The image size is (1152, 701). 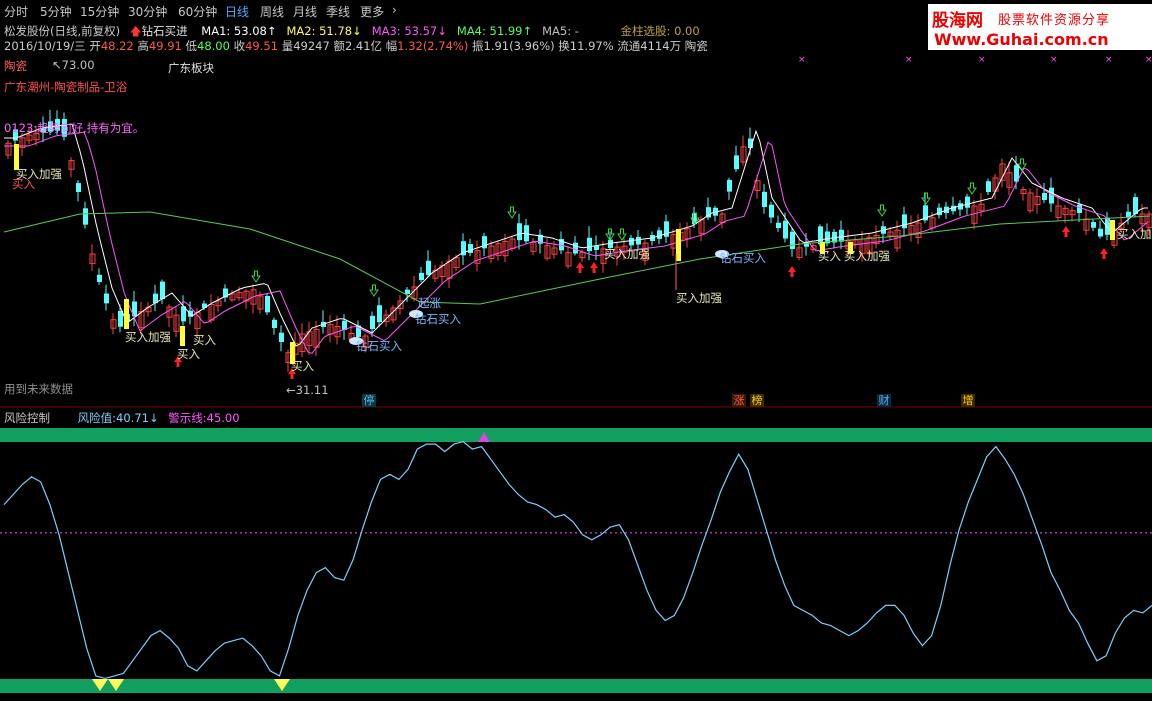 I want to click on open-value: 48.22, so click(x=117, y=46).